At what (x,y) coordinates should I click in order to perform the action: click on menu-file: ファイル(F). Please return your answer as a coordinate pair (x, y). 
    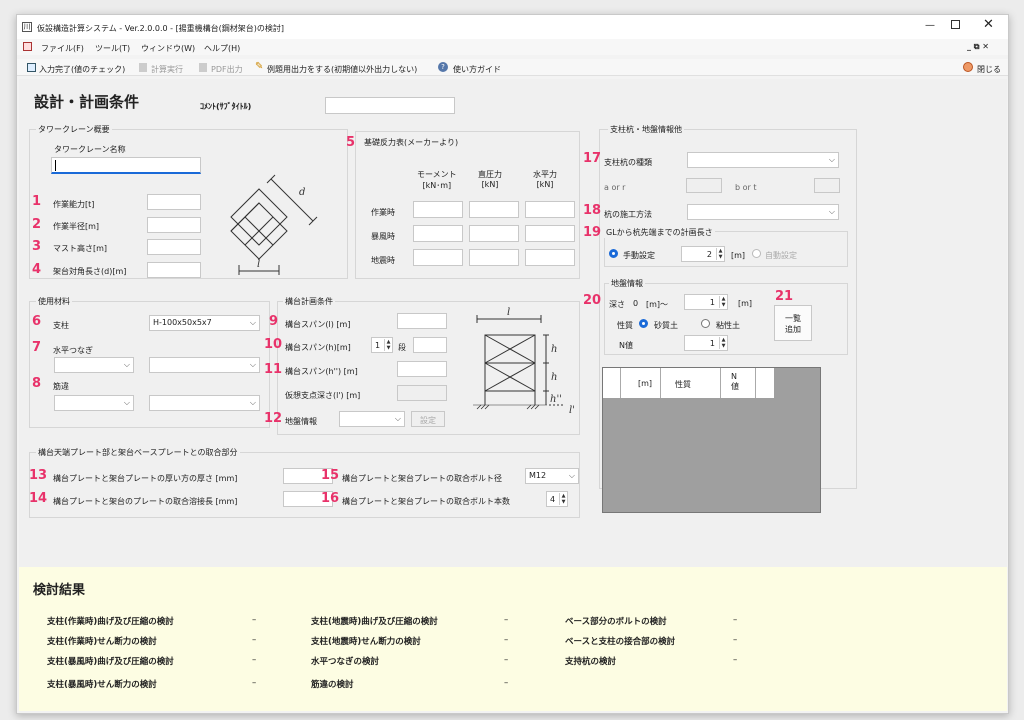
    Looking at the image, I should click on (62, 48).